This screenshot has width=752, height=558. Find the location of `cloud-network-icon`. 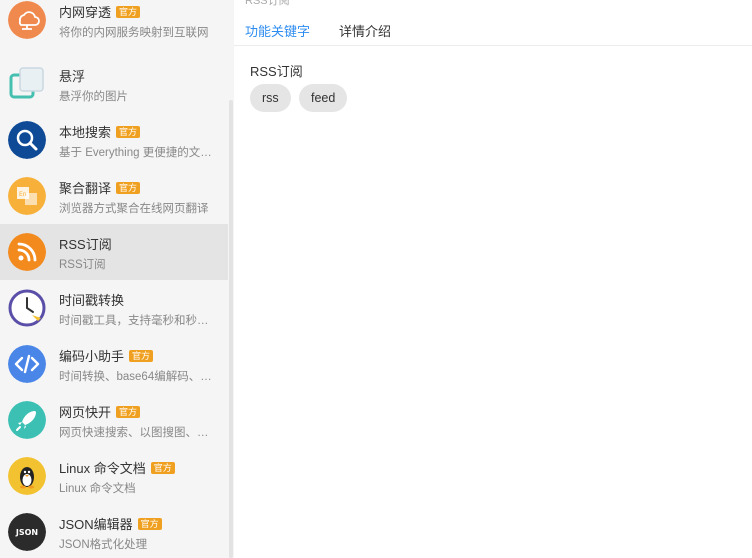

cloud-network-icon is located at coordinates (27, 20).